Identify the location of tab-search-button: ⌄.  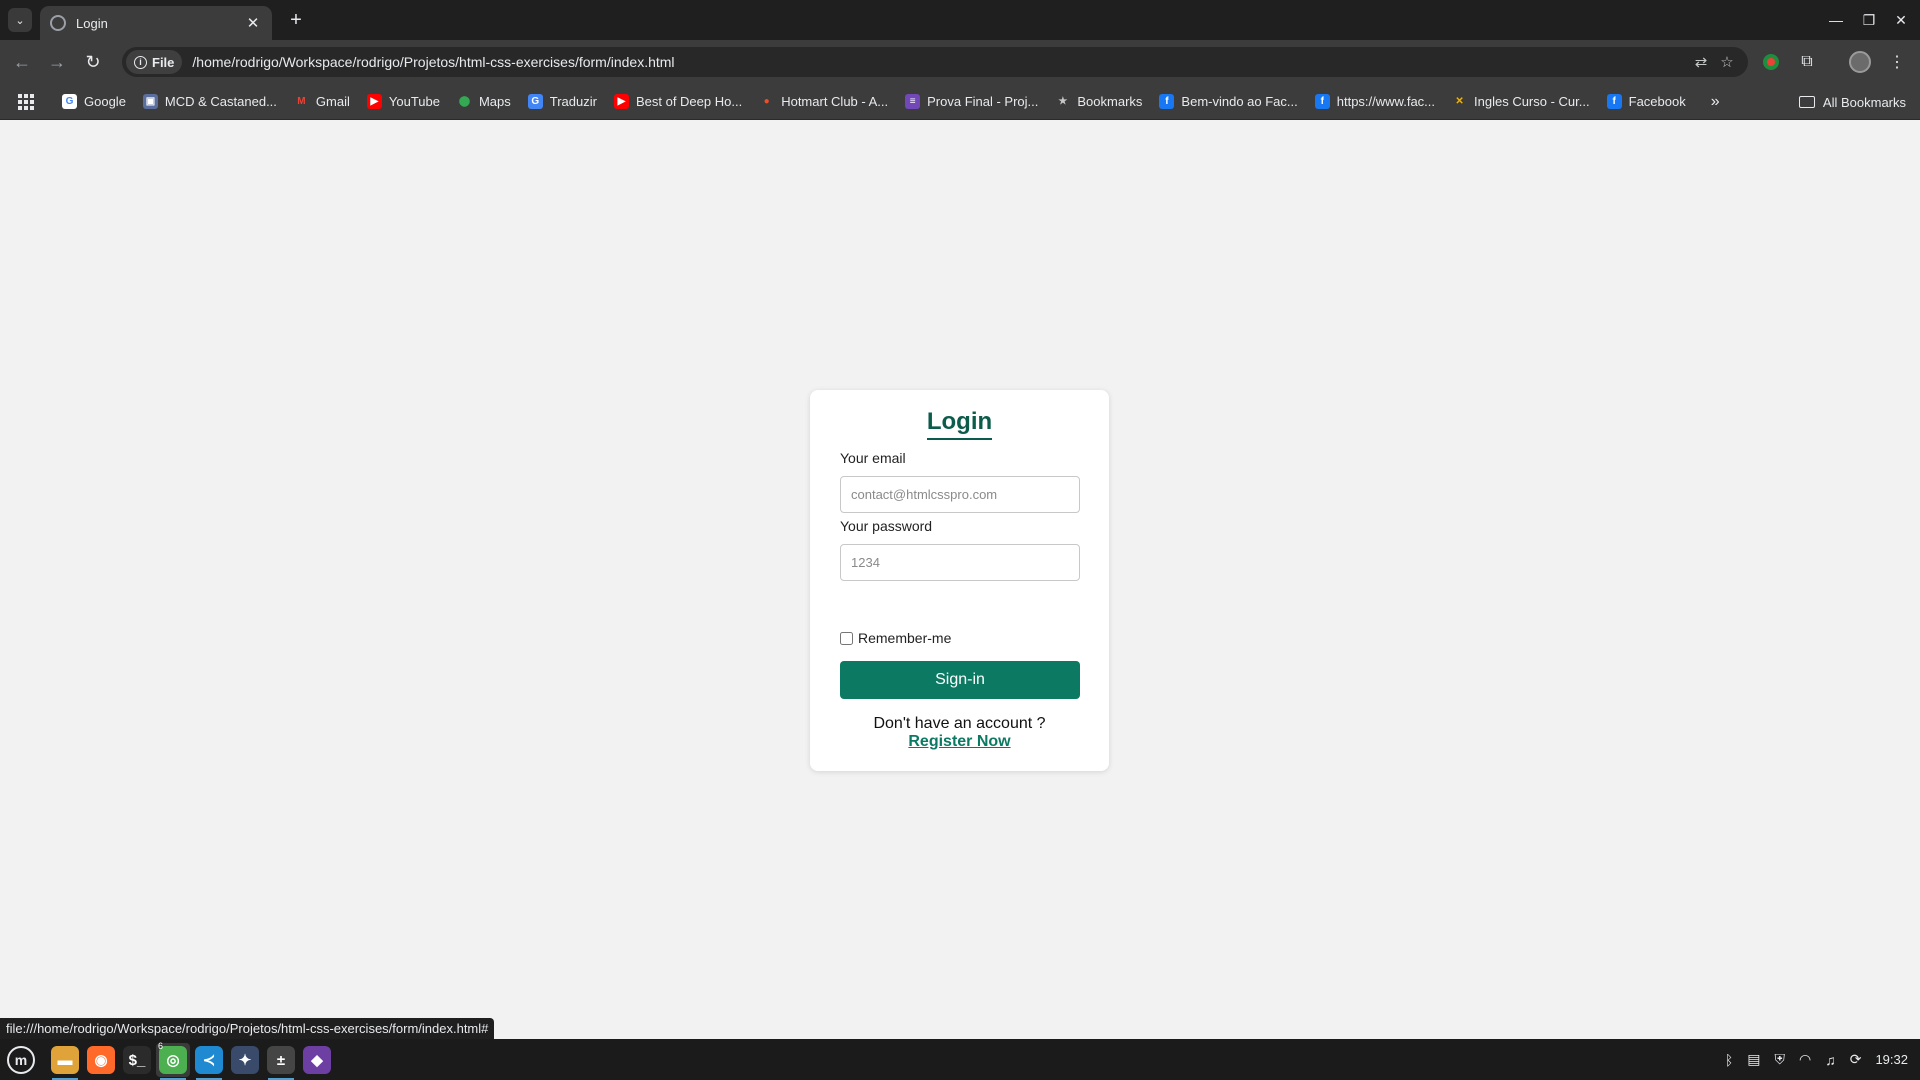
(20, 20).